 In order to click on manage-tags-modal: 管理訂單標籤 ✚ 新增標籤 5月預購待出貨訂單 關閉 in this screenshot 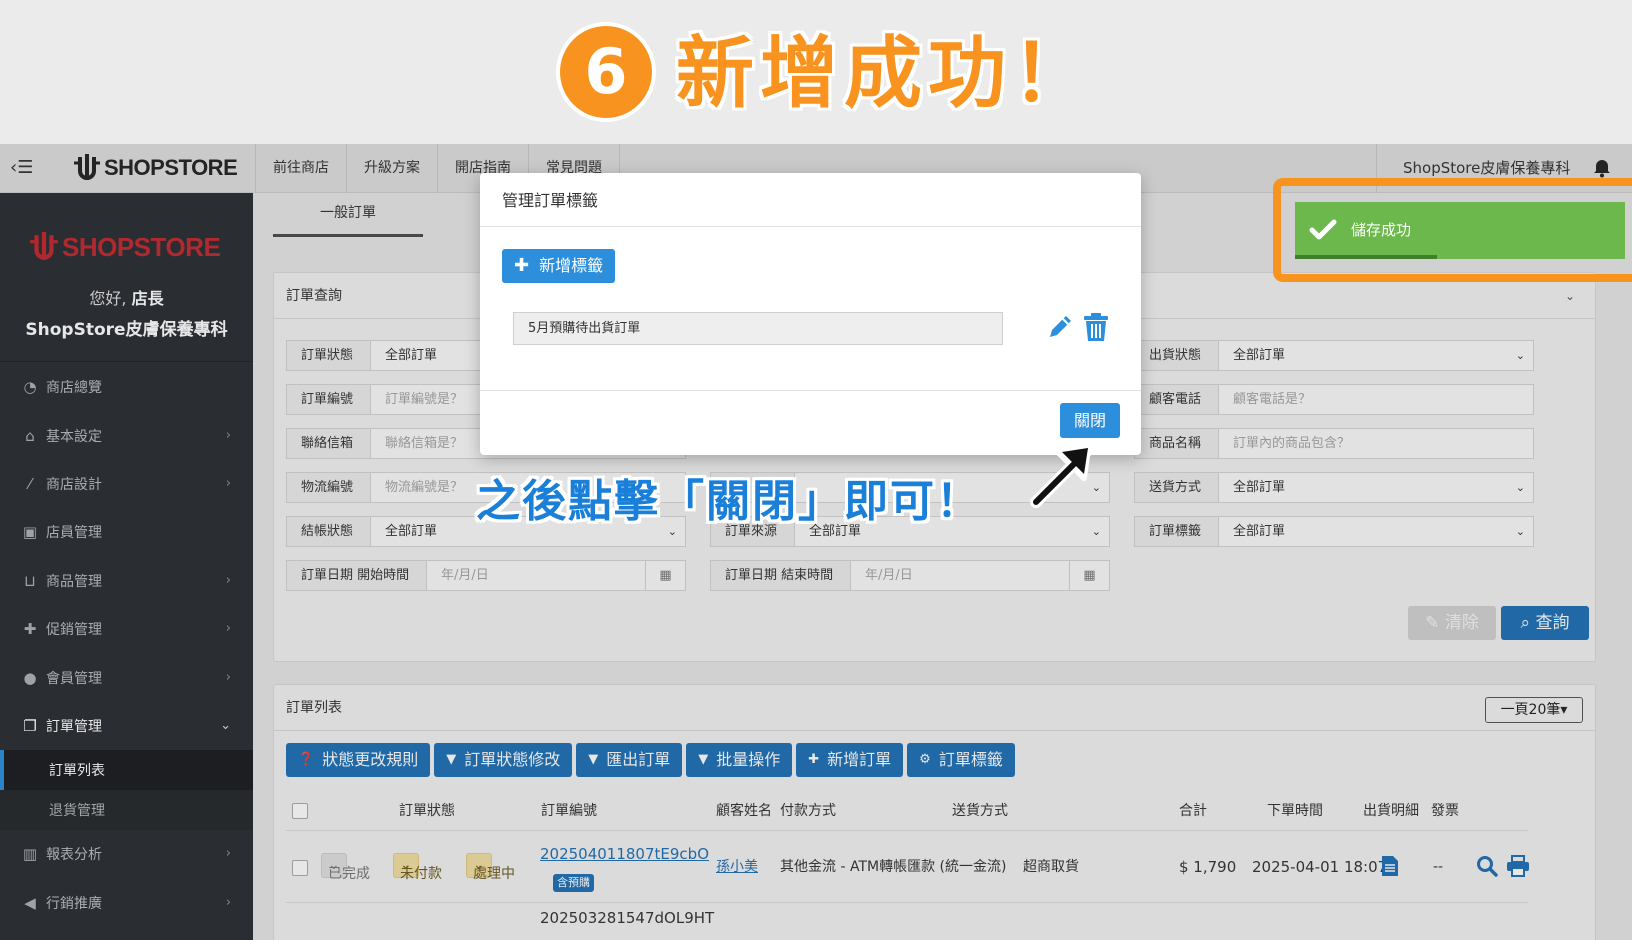, I will do `click(810, 314)`.